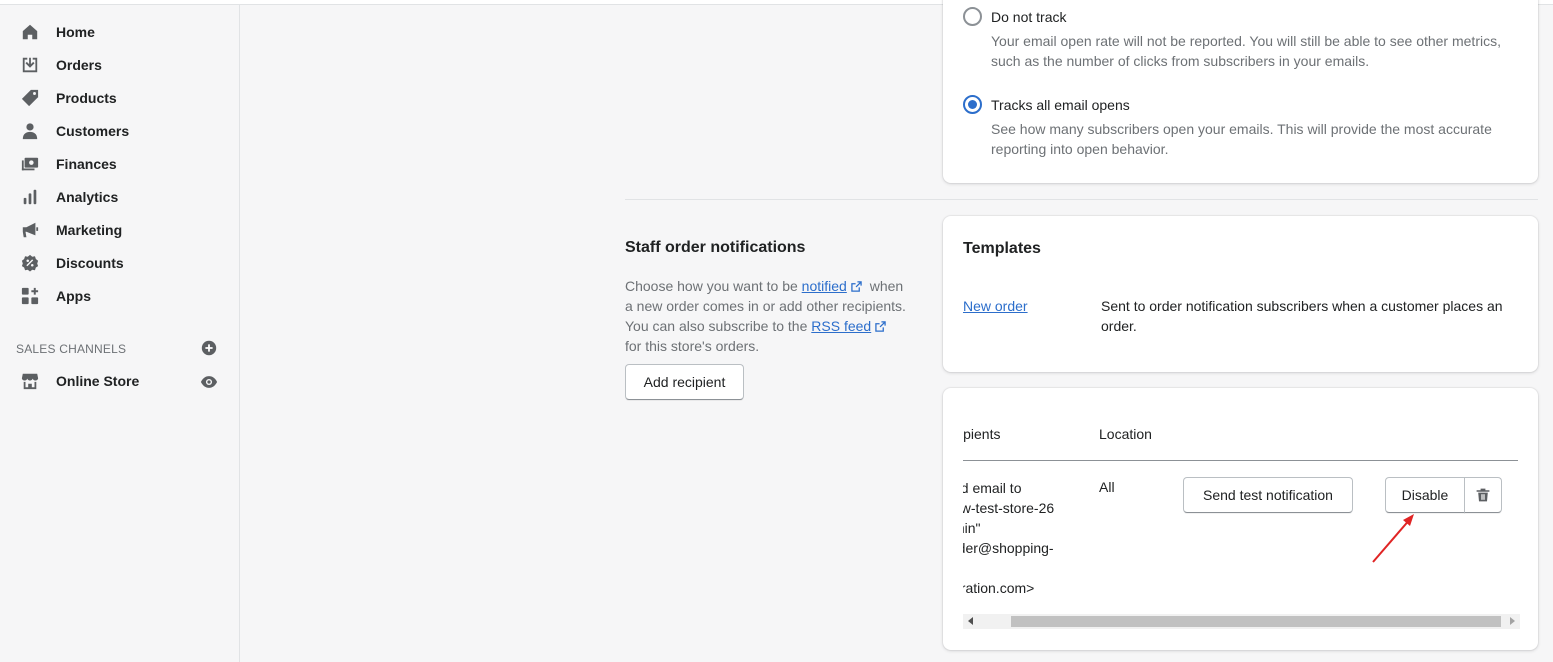 This screenshot has height=662, width=1553. I want to click on discount-icon, so click(30, 263).